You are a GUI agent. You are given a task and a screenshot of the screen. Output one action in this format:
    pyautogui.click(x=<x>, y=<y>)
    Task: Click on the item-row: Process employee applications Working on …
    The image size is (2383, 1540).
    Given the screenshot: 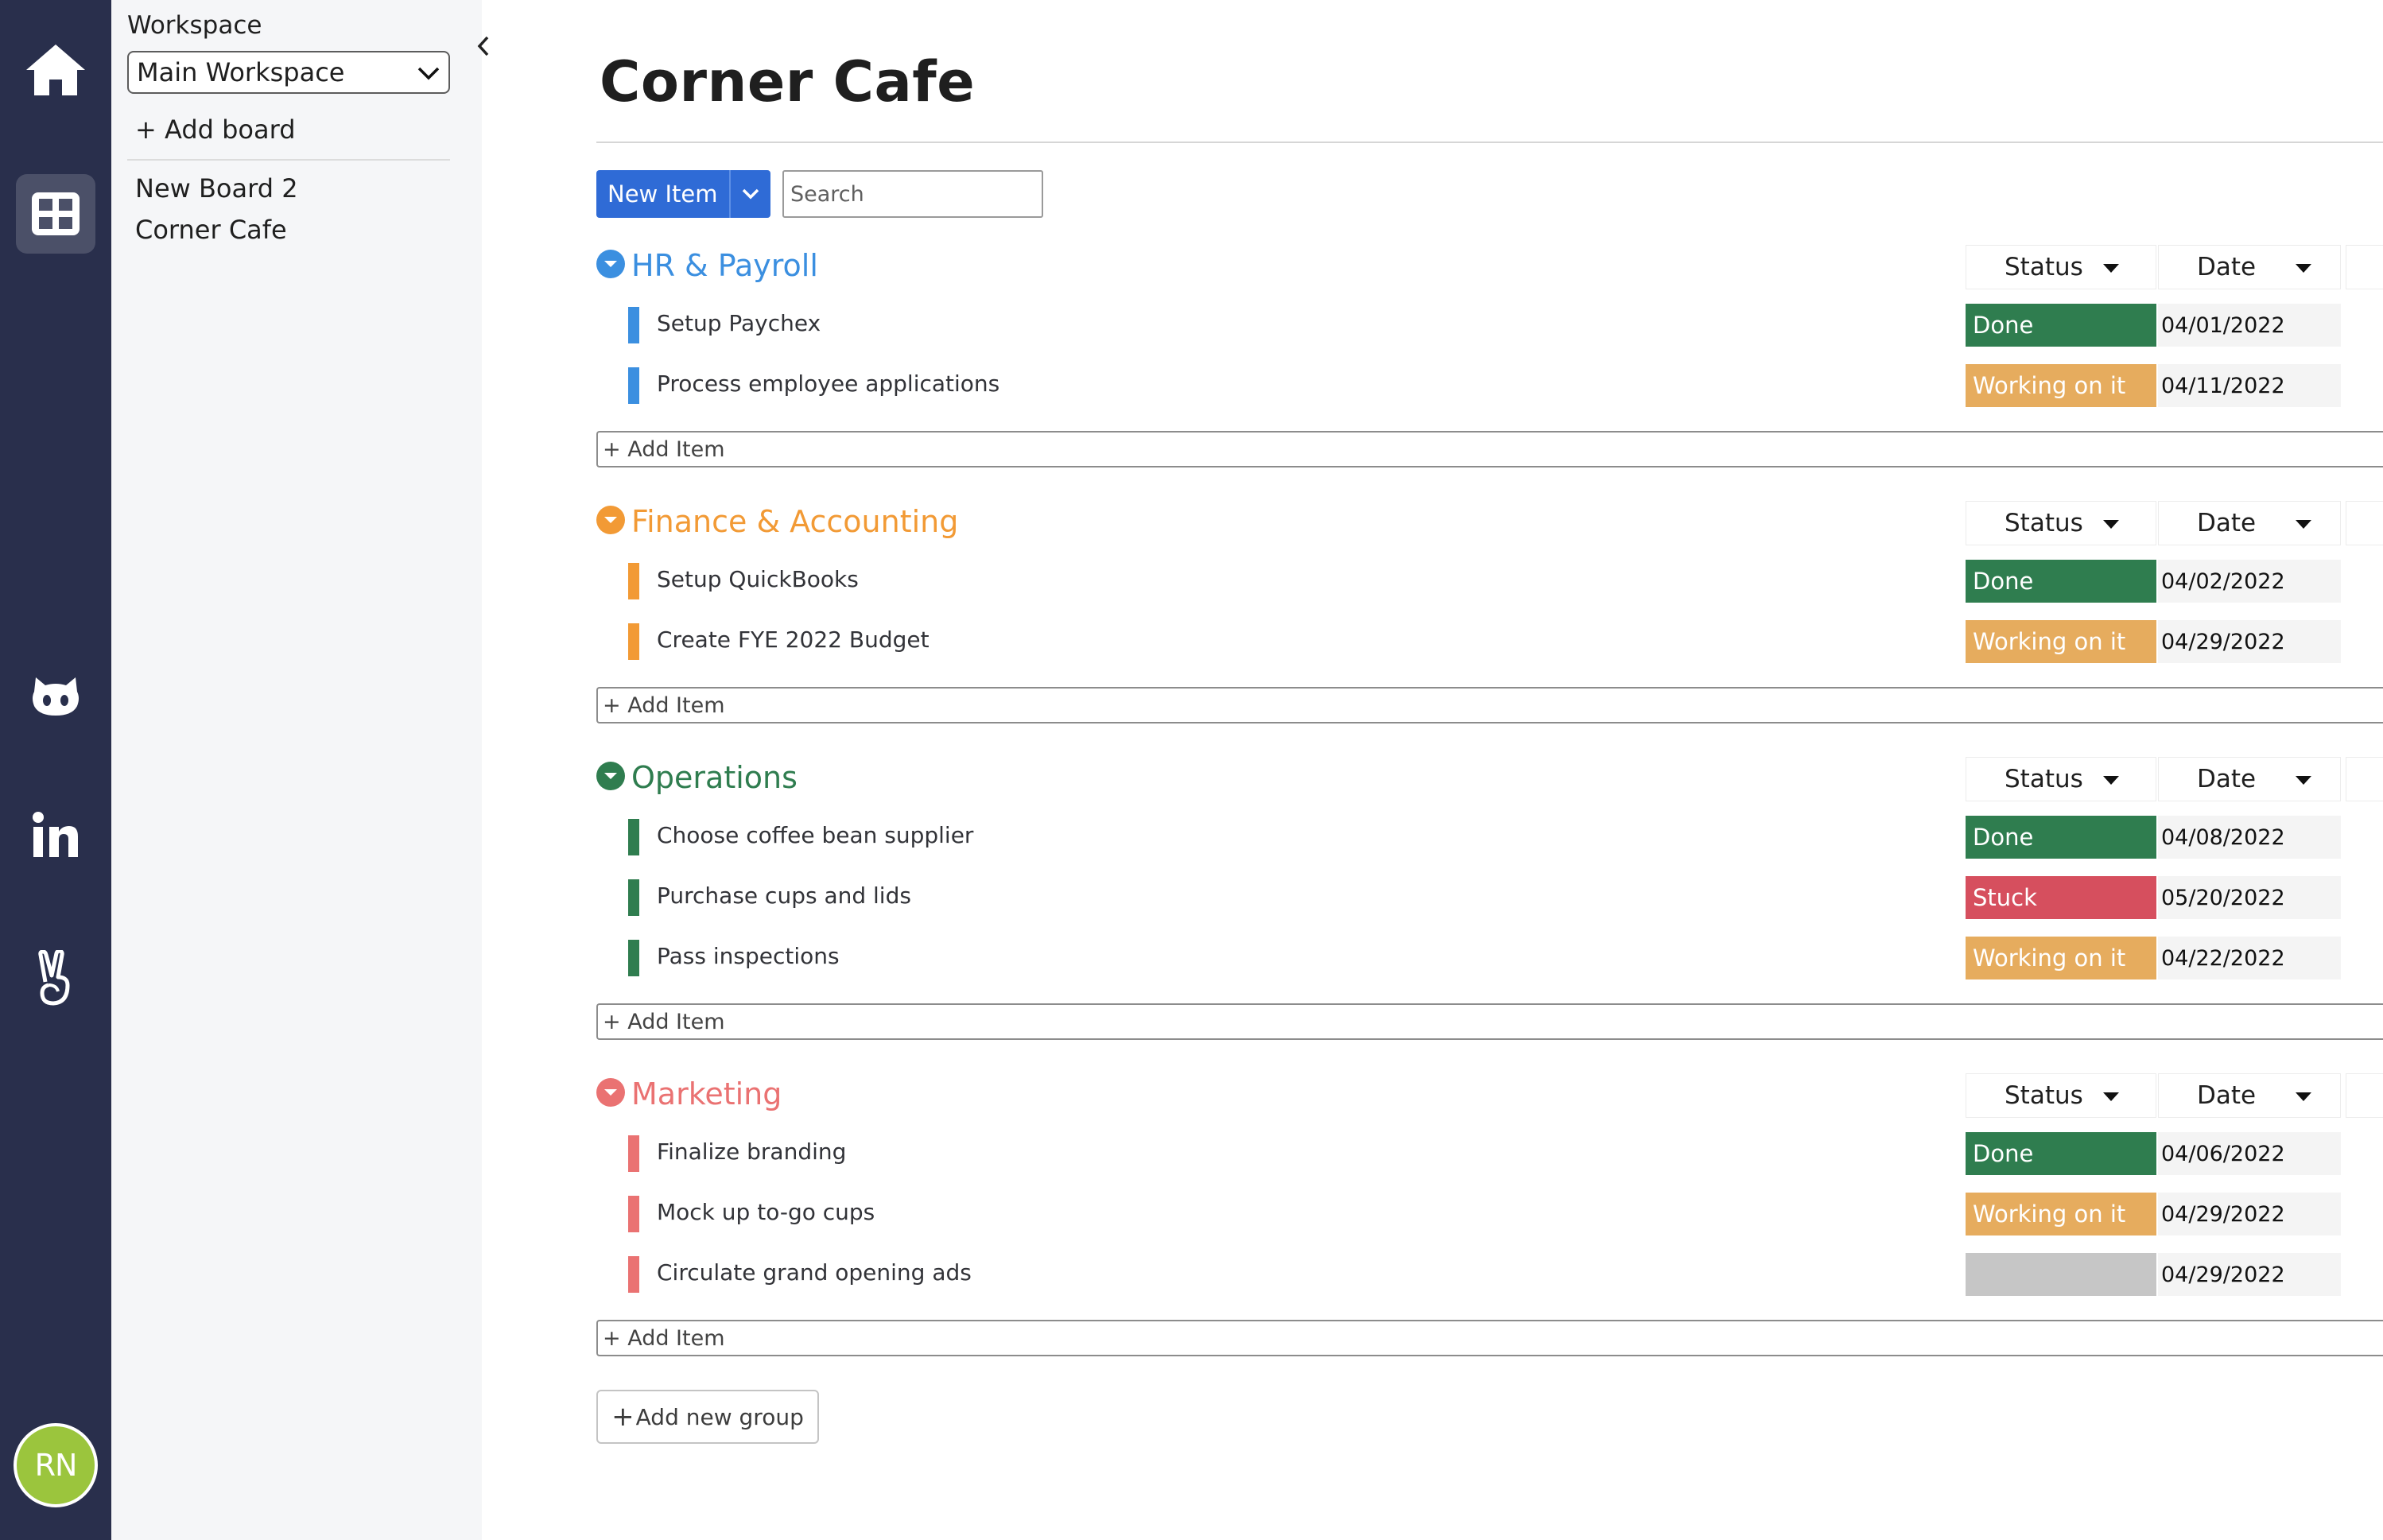 What is the action you would take?
    pyautogui.click(x=1489, y=385)
    